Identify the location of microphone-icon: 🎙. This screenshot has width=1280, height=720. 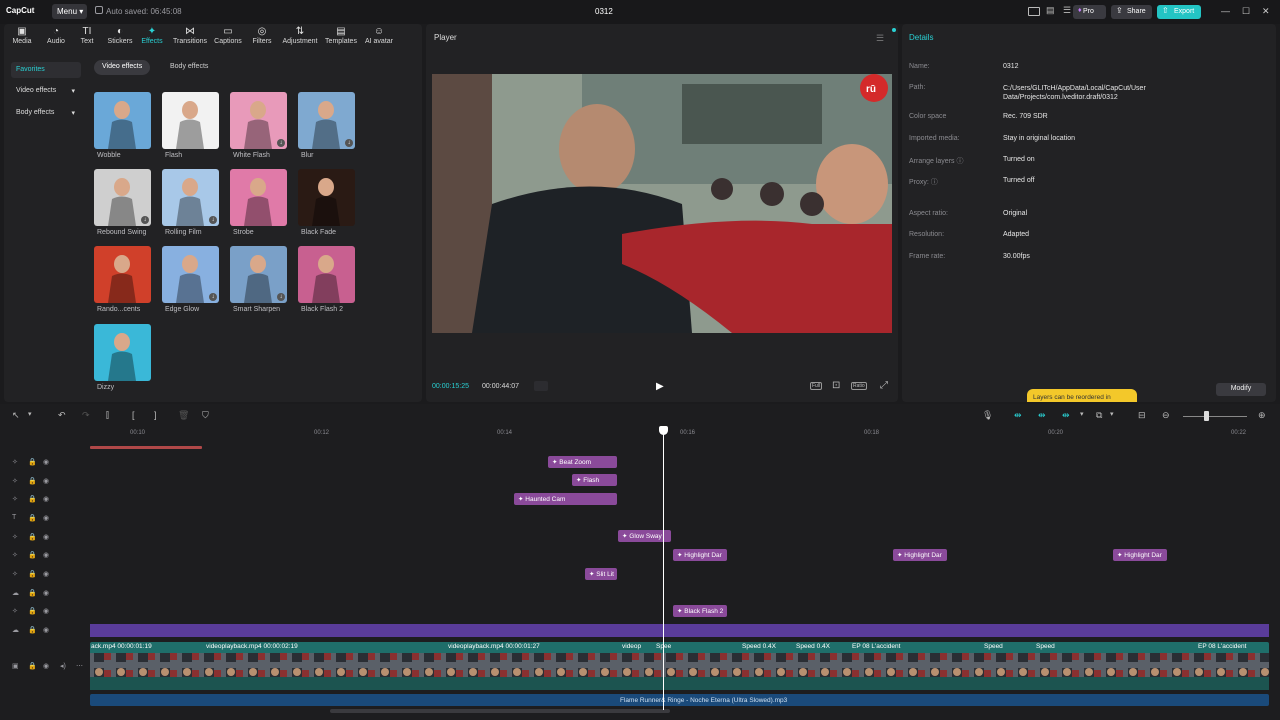
(987, 415).